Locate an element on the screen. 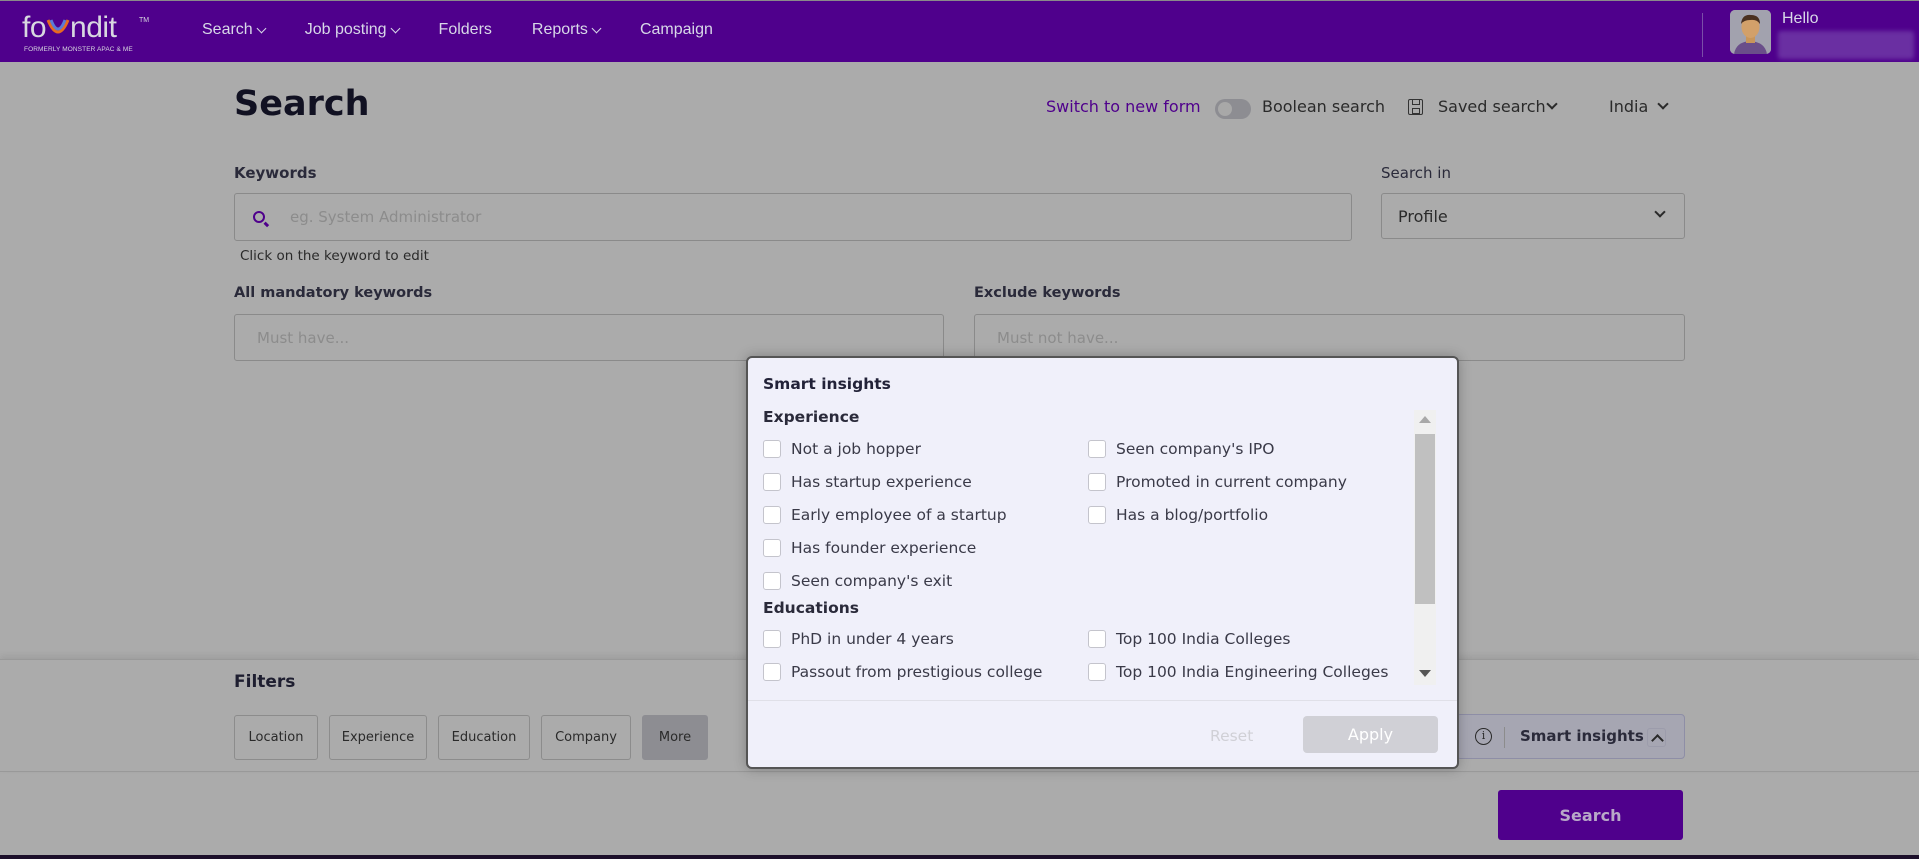  nav-folders: Folders is located at coordinates (465, 30).